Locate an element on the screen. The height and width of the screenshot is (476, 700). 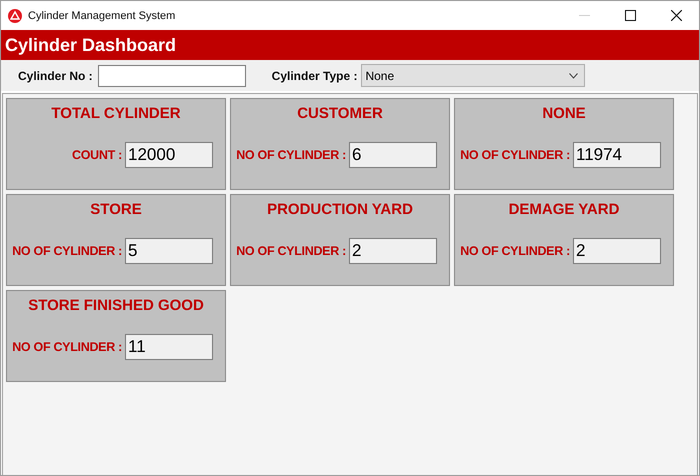
cylinder-type-dropdown: None is located at coordinates (473, 75).